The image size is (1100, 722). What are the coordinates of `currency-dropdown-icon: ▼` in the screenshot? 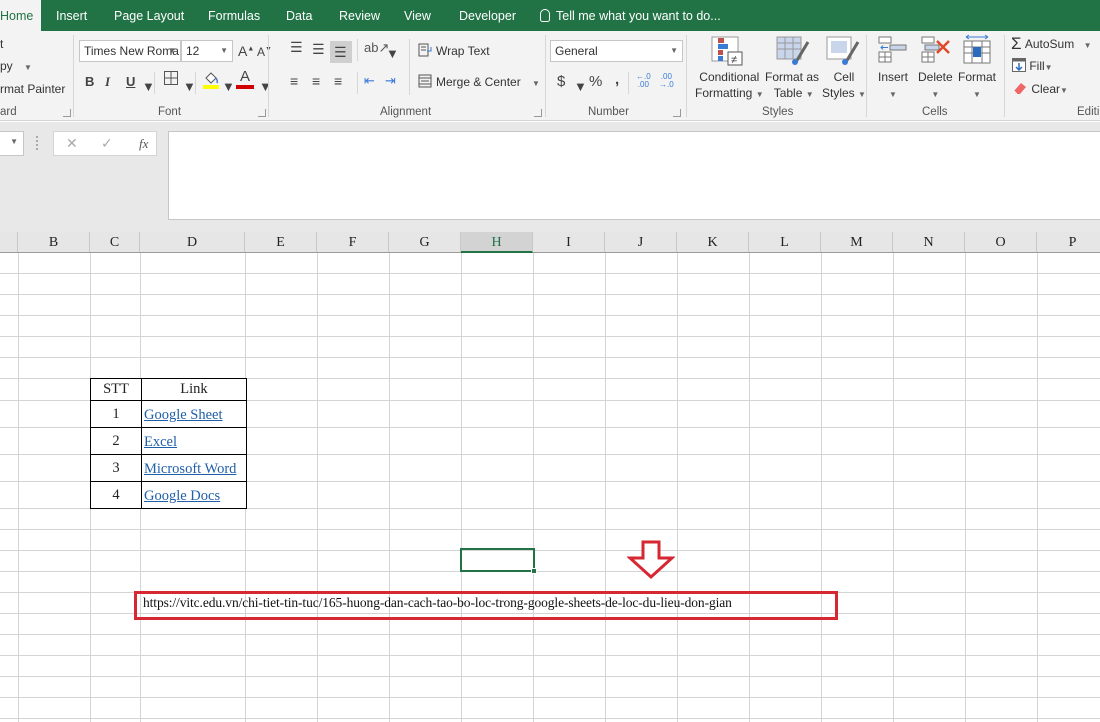 It's located at (580, 86).